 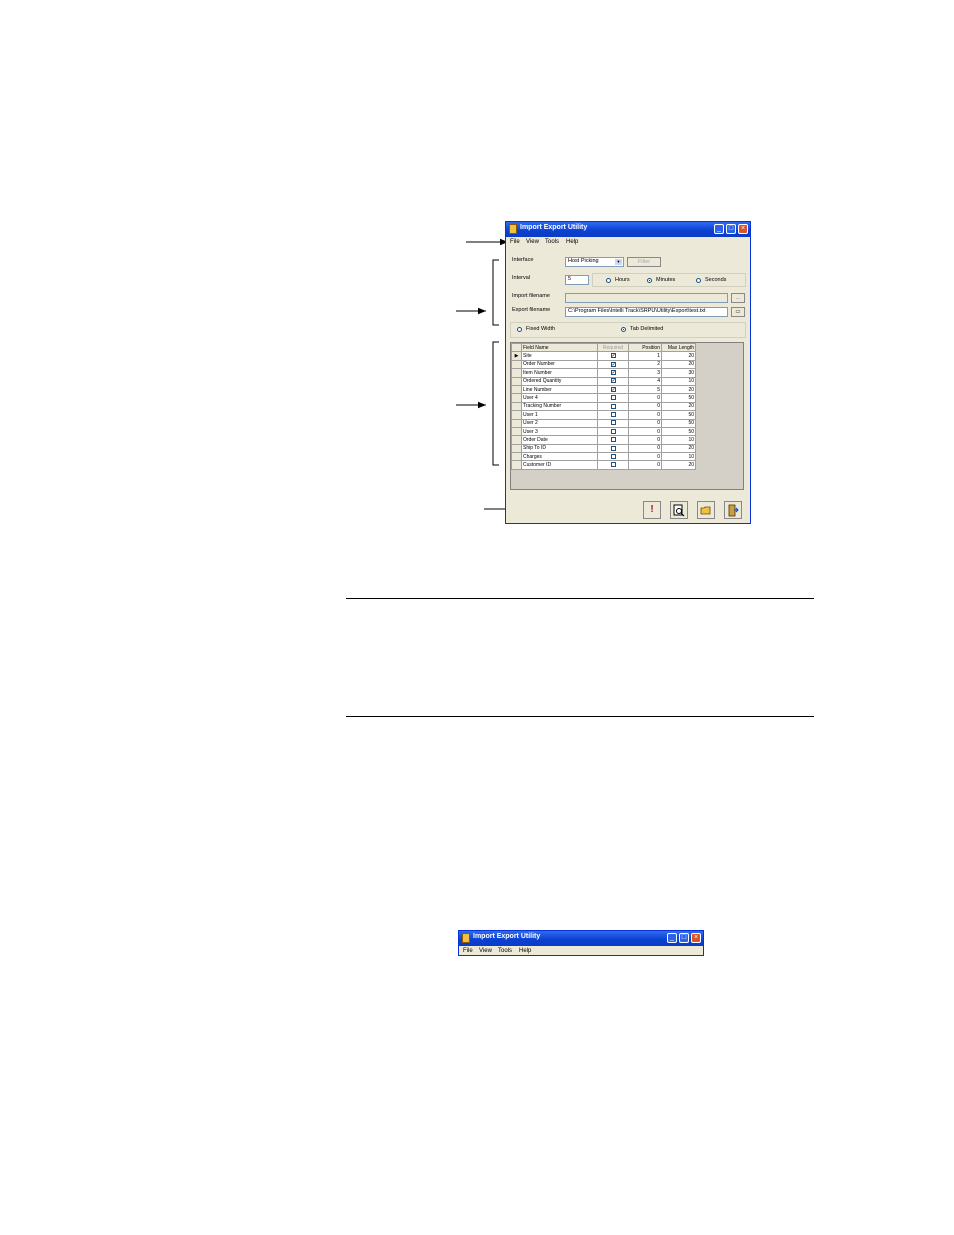 I want to click on table-row: Line Number ✓ 5 20, so click(x=603, y=389).